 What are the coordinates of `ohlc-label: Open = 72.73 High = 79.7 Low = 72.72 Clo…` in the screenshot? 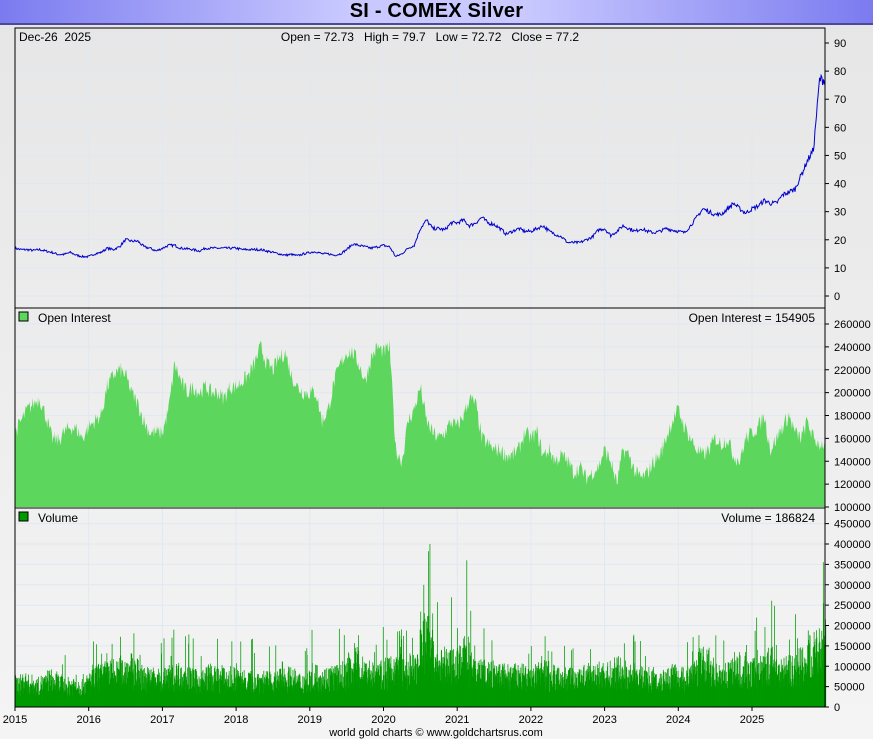 It's located at (430, 37).